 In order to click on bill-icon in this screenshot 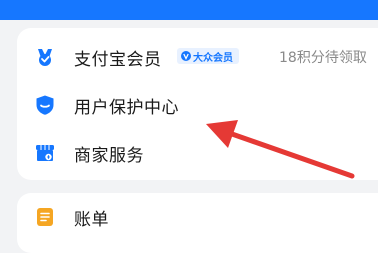, I will do `click(45, 217)`.